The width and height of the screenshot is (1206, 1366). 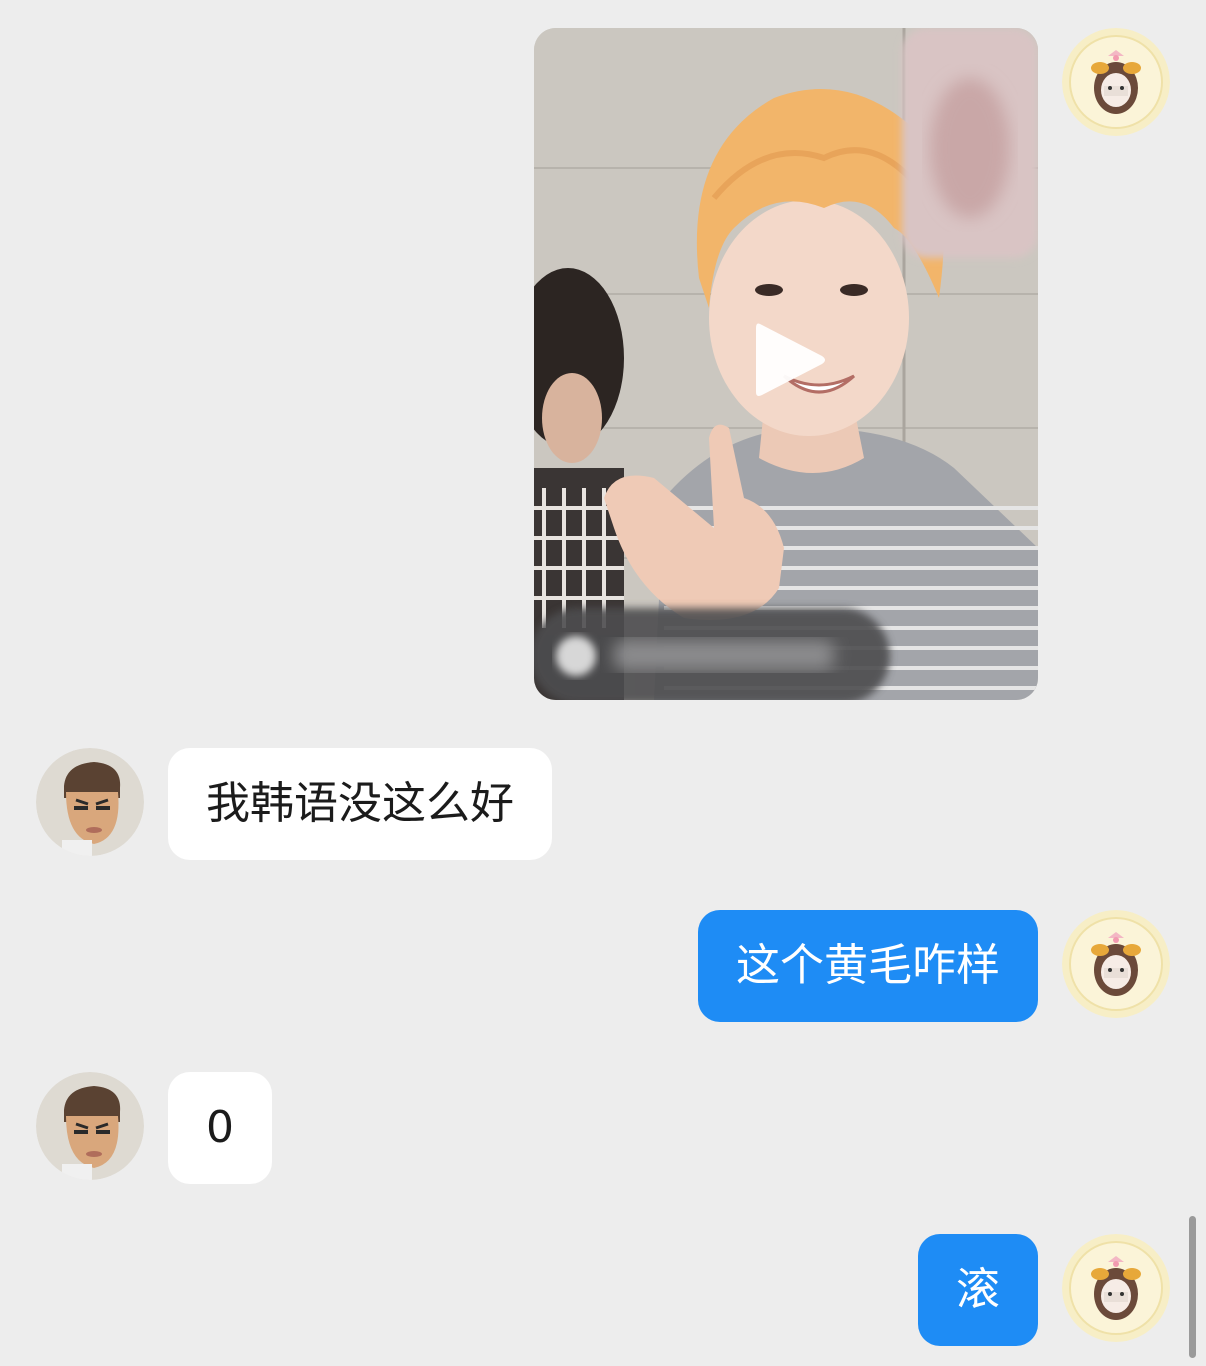 I want to click on message-bubble-incoming: 0, so click(x=220, y=1128).